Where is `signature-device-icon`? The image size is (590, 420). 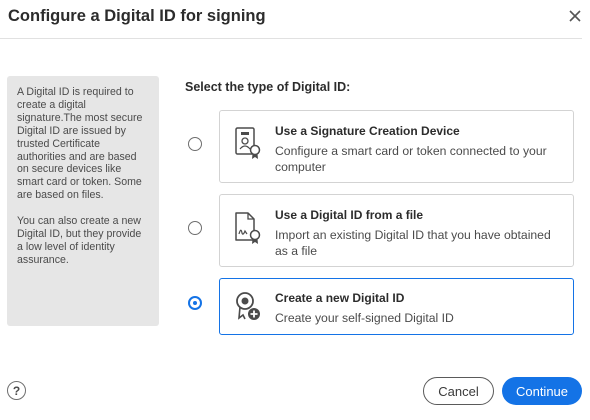
signature-device-icon is located at coordinates (248, 143).